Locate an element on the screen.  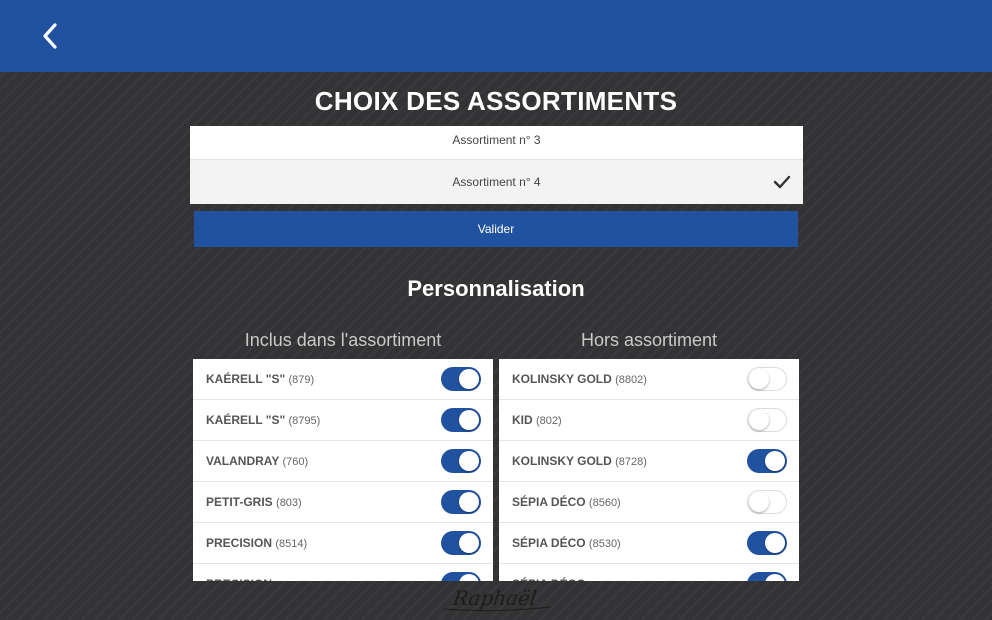
item-label: PRECISION is located at coordinates (239, 579).